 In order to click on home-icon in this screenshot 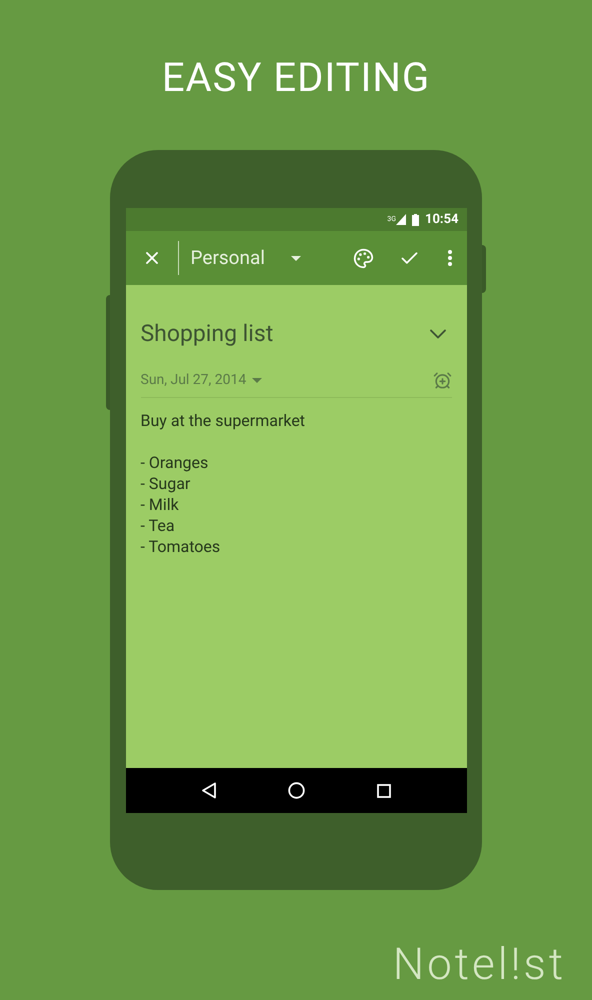, I will do `click(297, 790)`.